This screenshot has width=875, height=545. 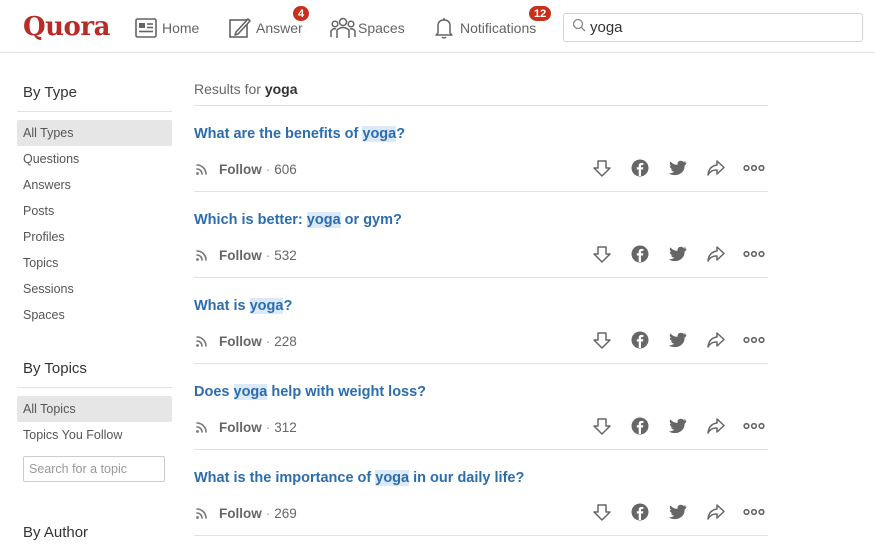 I want to click on filter-sessions: Sessions, so click(x=94, y=289).